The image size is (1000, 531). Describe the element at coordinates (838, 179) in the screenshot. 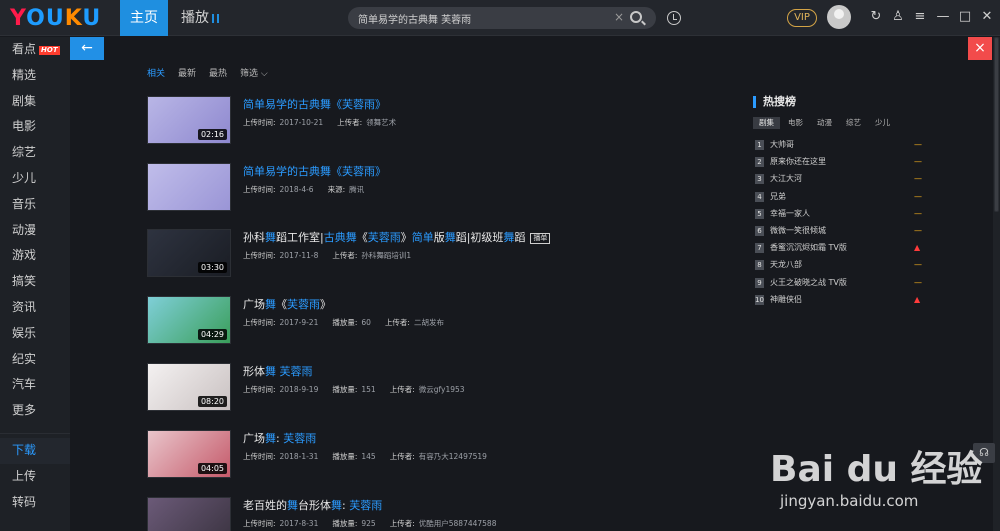

I see `hot-search-item: 3 大江大河 —` at that location.